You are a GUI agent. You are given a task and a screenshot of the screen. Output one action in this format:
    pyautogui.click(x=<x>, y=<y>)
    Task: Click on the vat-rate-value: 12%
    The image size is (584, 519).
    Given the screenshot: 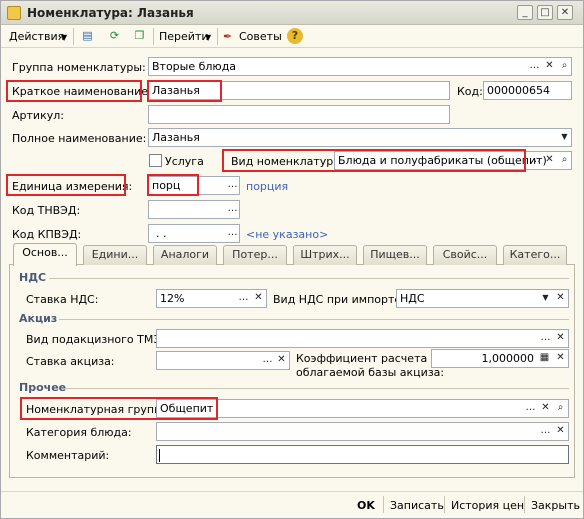 What is the action you would take?
    pyautogui.click(x=172, y=298)
    